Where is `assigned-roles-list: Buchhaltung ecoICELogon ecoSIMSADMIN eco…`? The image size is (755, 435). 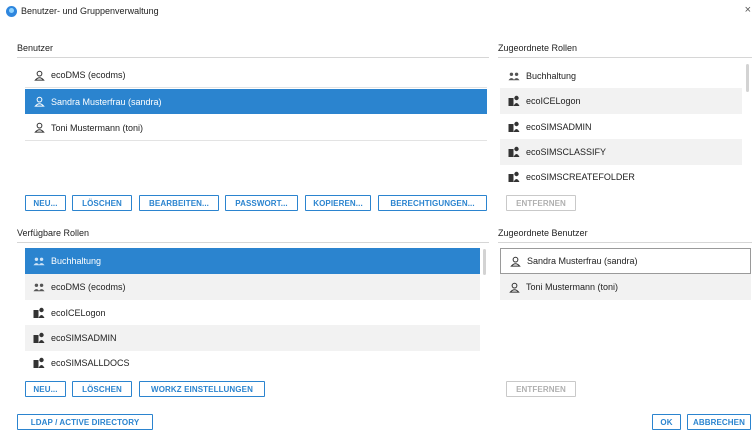
assigned-roles-list: Buchhaltung ecoICELogon ecoSIMSADMIN eco… is located at coordinates (621, 126).